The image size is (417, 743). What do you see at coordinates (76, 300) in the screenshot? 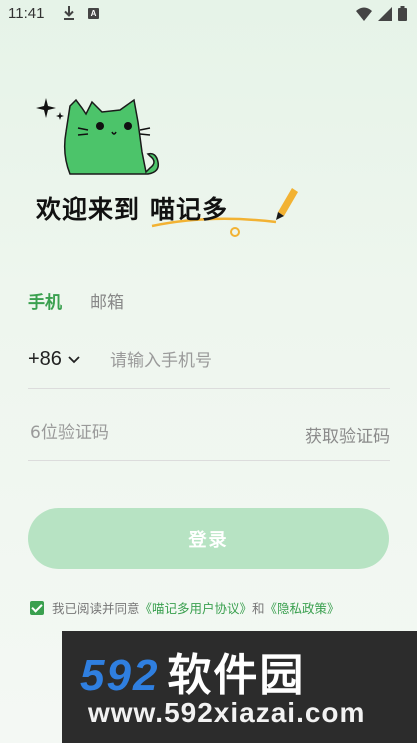
I see `login-method-tabs: 手机 邮箱` at bounding box center [76, 300].